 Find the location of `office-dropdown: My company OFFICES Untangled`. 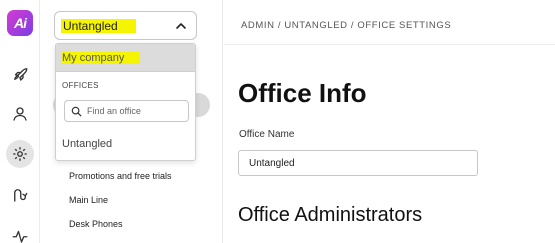

office-dropdown: My company OFFICES Untangled is located at coordinates (125, 102).